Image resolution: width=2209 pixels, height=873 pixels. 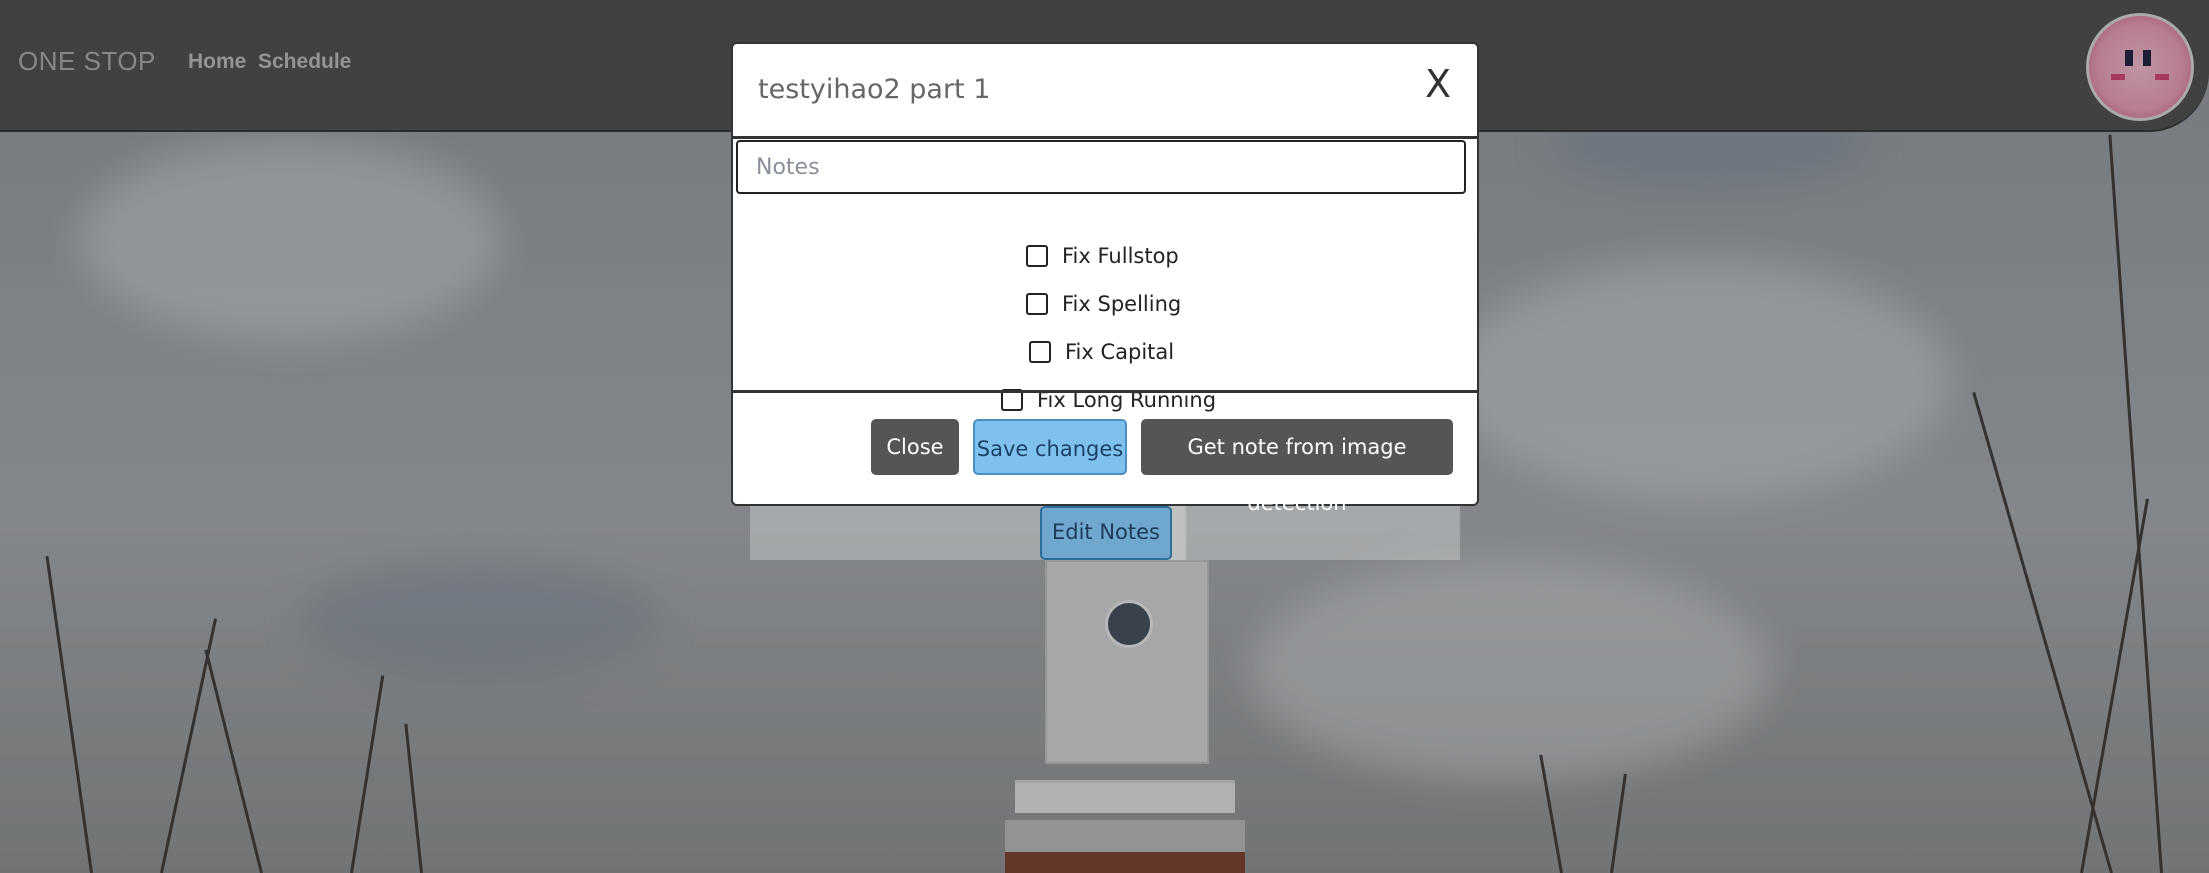 I want to click on checkbox-label: Fix Spelling, so click(x=1122, y=304).